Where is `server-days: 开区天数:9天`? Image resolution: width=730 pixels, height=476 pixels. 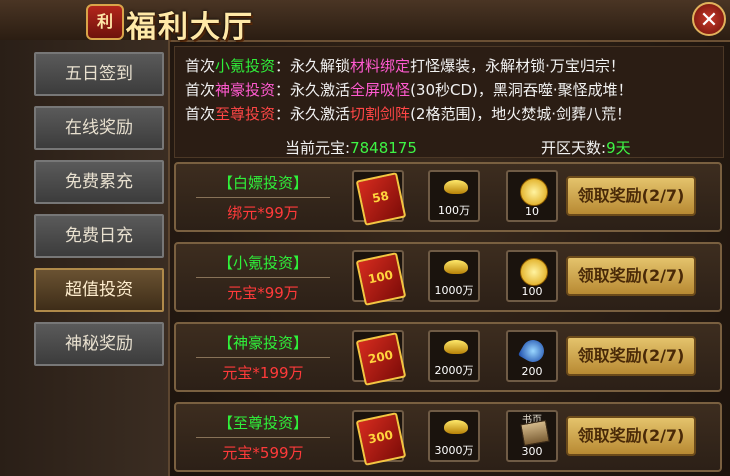
server-days: 开区天数:9天 is located at coordinates (586, 148).